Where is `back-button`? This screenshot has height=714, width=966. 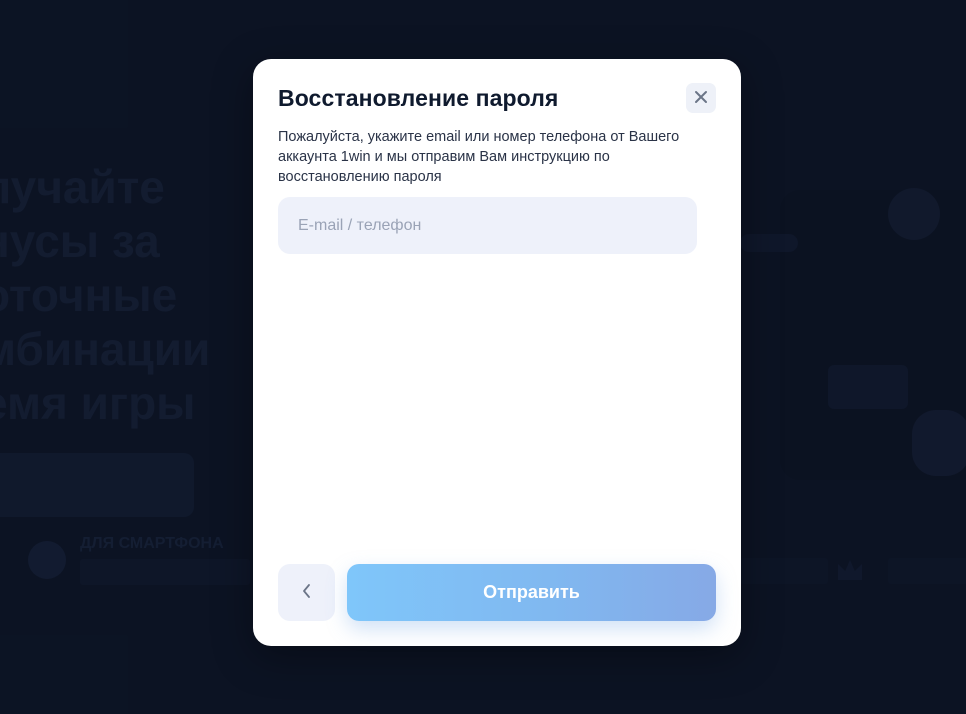 back-button is located at coordinates (306, 592).